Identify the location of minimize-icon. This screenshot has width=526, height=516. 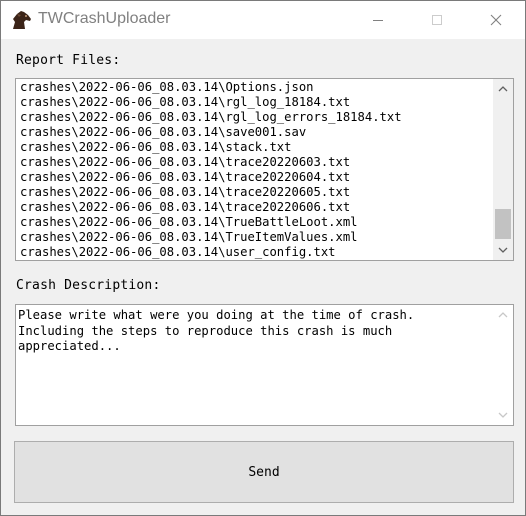
(378, 20).